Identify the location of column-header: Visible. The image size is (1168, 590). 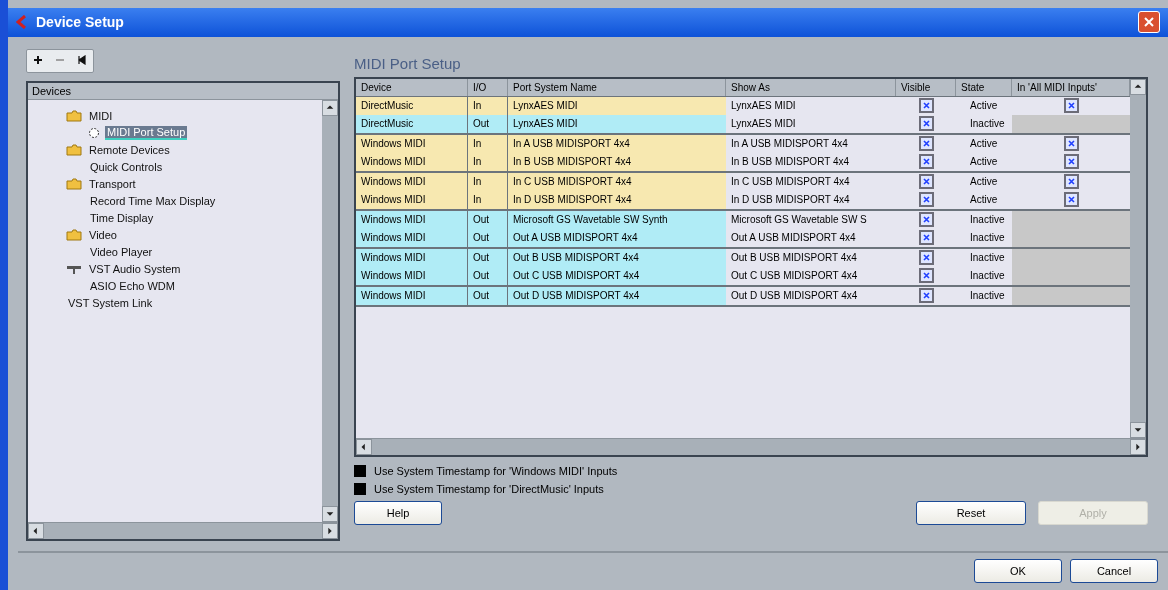
(926, 87).